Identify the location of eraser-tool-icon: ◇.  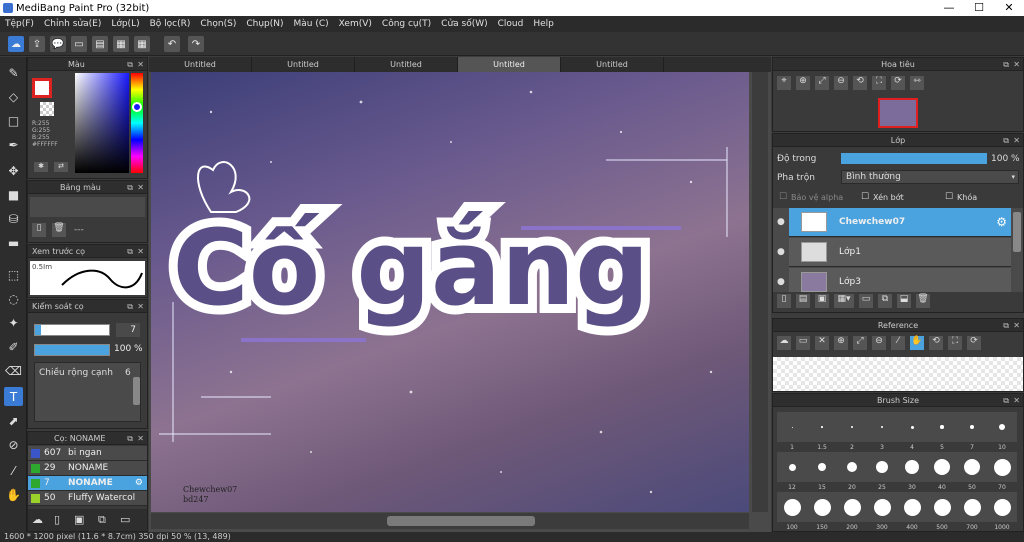
(13, 96).